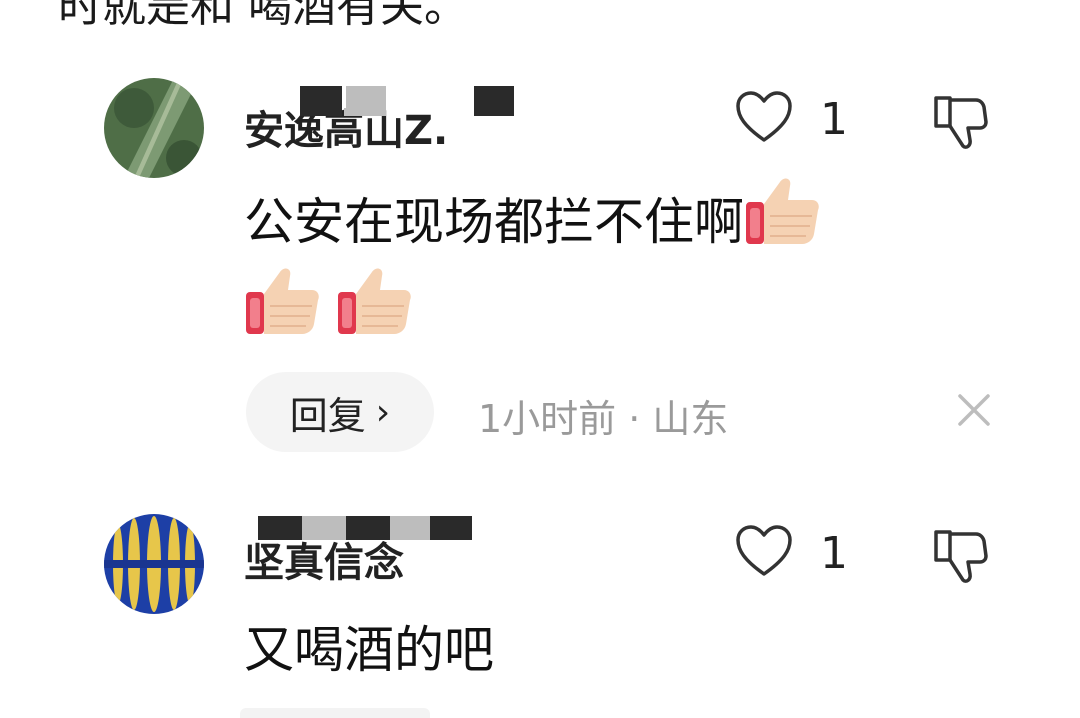 Image resolution: width=1080 pixels, height=718 pixels. I want to click on comment-text: 又喝酒的吧, so click(369, 650).